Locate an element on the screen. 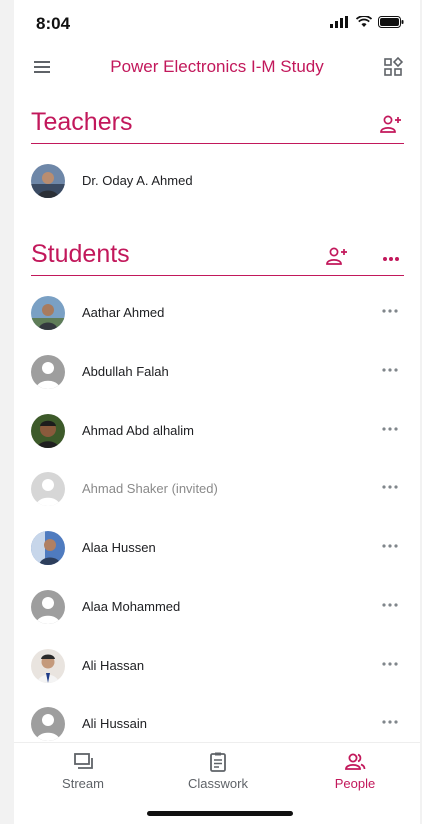 The width and height of the screenshot is (422, 824). student-row: Ahmad Shaker (invited) is located at coordinates (217, 490).